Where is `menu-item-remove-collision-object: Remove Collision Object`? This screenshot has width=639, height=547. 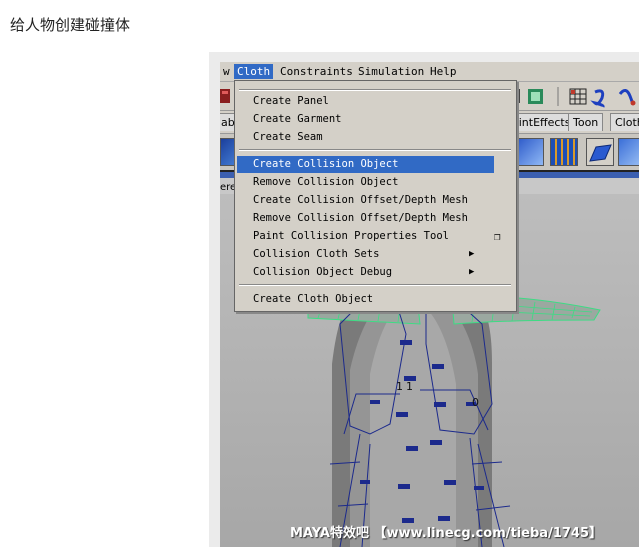
menu-item-remove-collision-object: Remove Collision Object is located at coordinates (365, 182).